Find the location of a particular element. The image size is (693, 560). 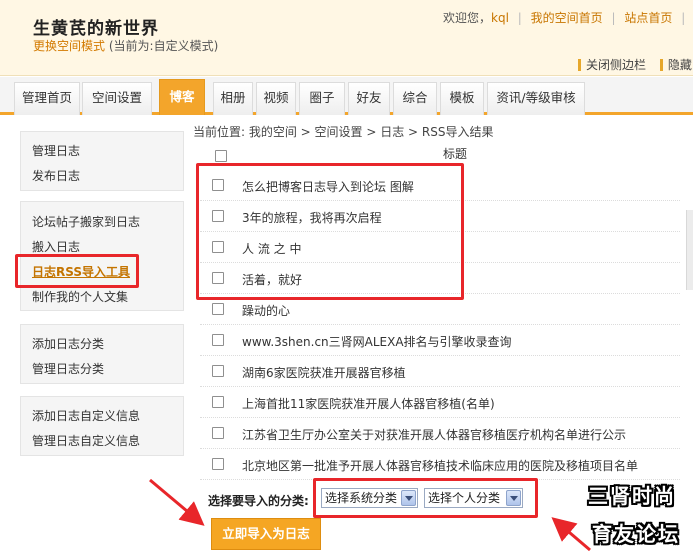

watermark-line1: 三肾时尚 is located at coordinates (632, 496).